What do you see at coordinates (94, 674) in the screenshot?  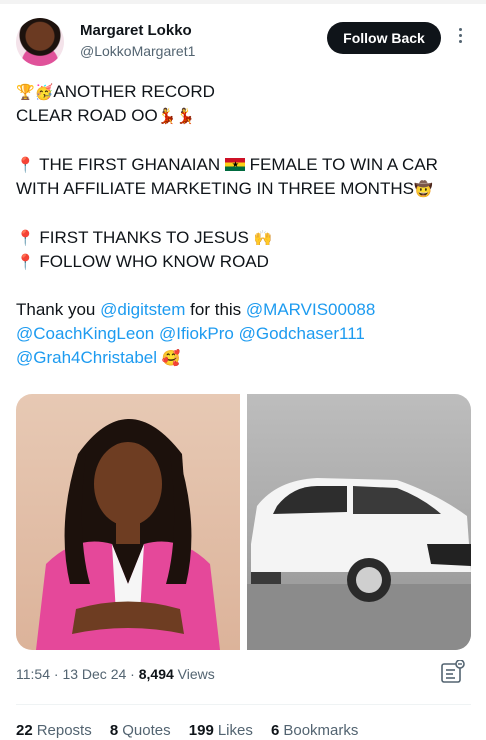 I see `tweet-date: 13 Dec 24` at bounding box center [94, 674].